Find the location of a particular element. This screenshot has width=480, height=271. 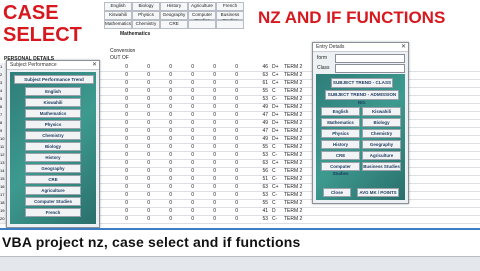

grade-cell: C+ is located at coordinates (275, 163).